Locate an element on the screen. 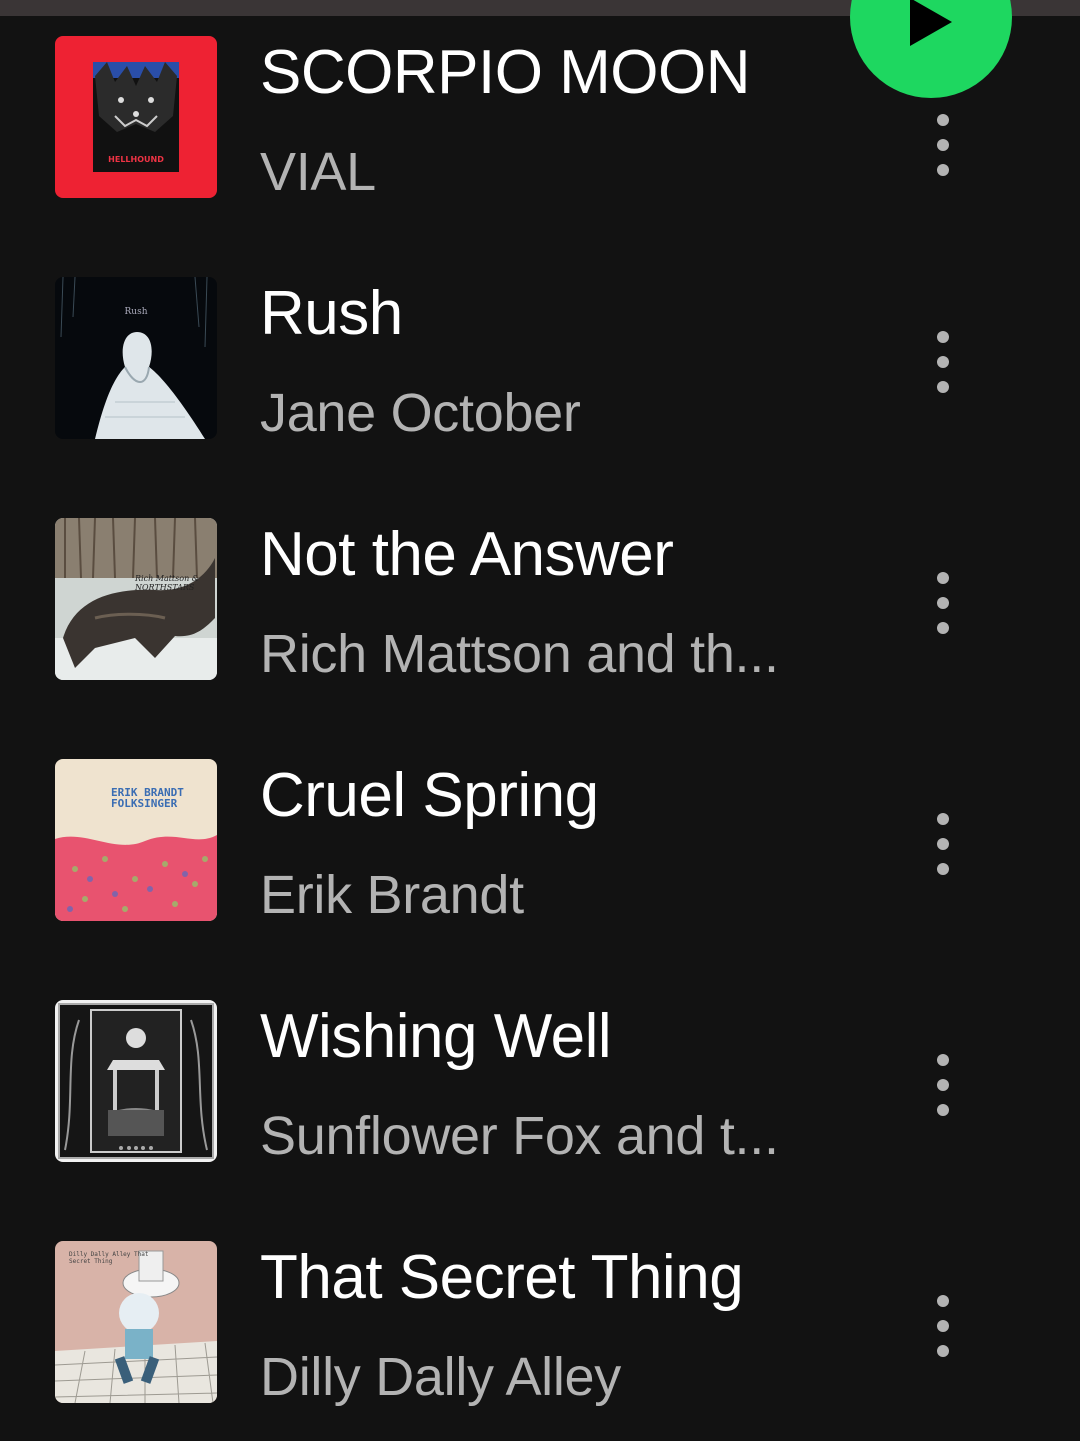  track-title: Not the Answer is located at coordinates (467, 554).